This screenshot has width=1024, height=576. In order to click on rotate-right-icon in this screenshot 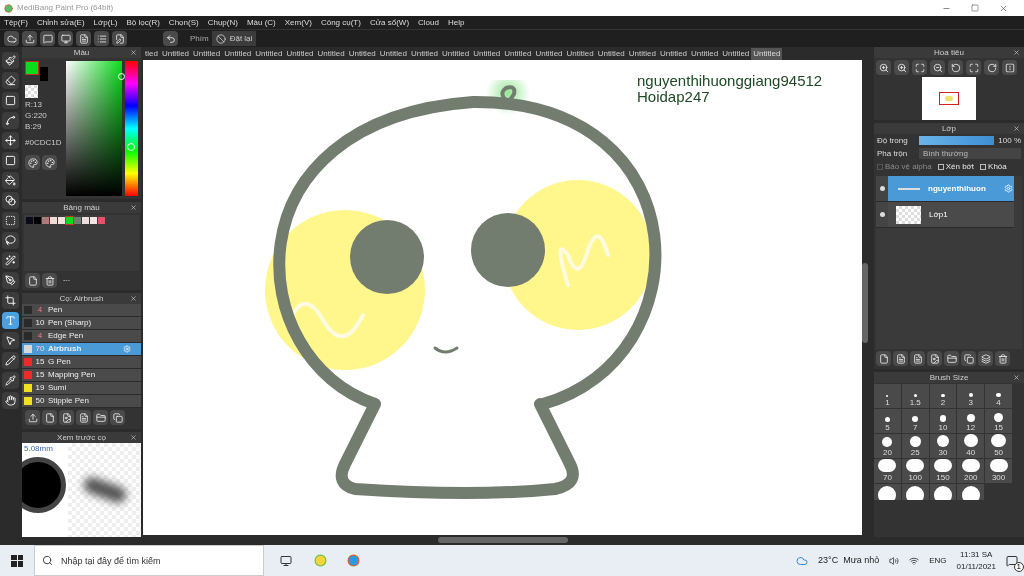, I will do `click(991, 67)`.